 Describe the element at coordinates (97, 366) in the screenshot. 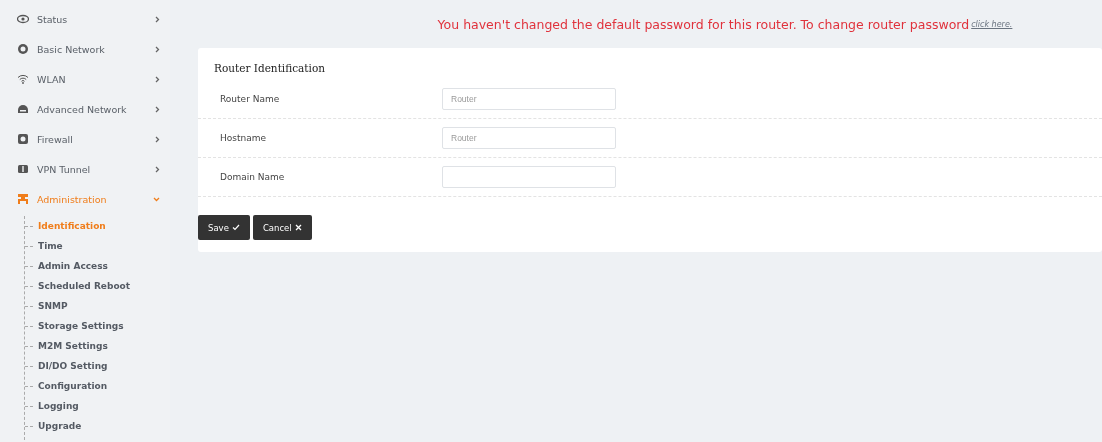

I see `submenu-item: DI/DO Setting` at that location.